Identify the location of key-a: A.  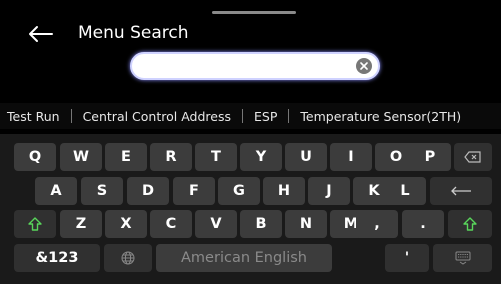
(56, 191).